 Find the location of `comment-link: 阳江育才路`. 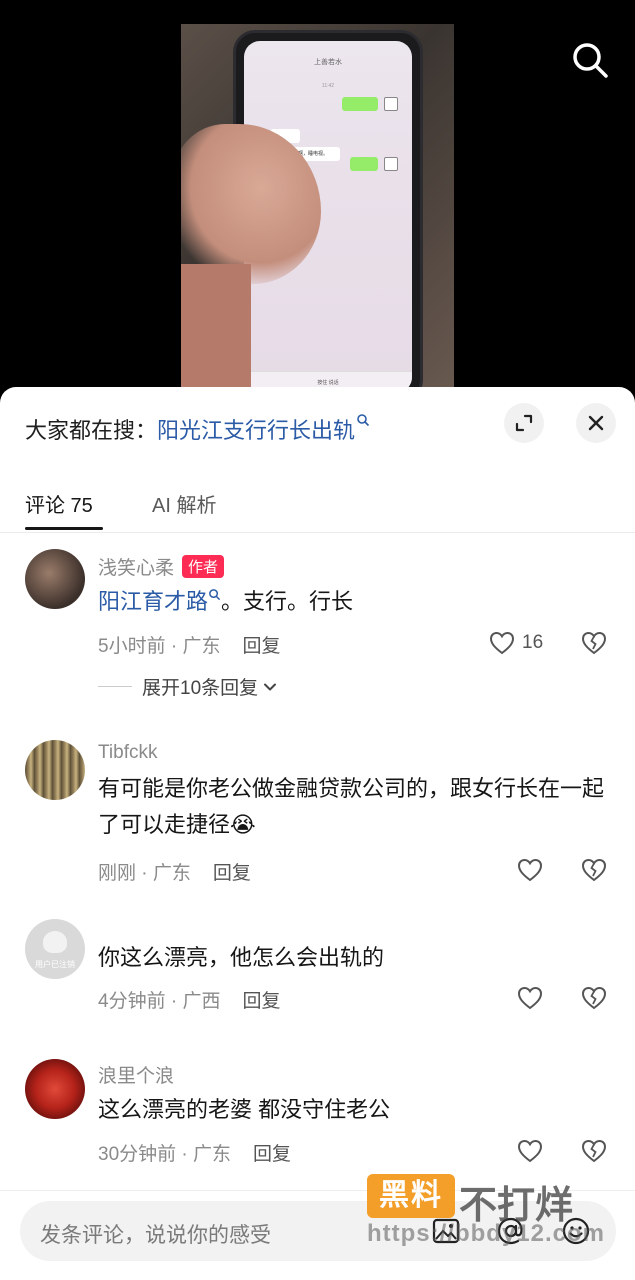

comment-link: 阳江育才路 is located at coordinates (153, 601).